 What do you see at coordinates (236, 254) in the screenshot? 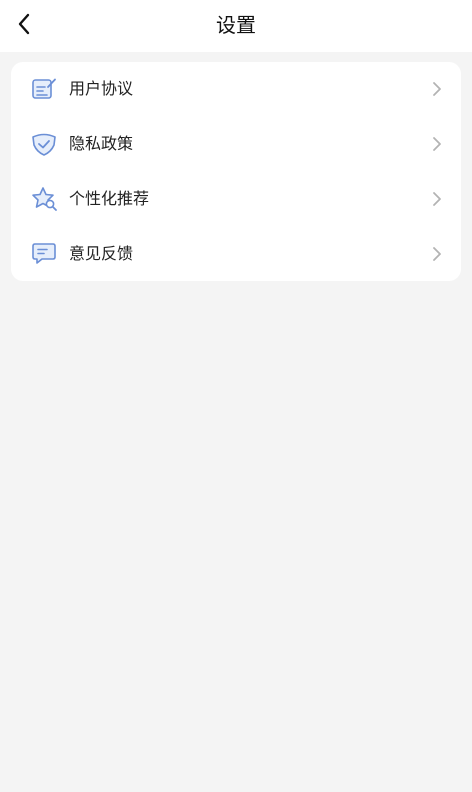
I see `menu-item-feedback: 意见反馈` at bounding box center [236, 254].